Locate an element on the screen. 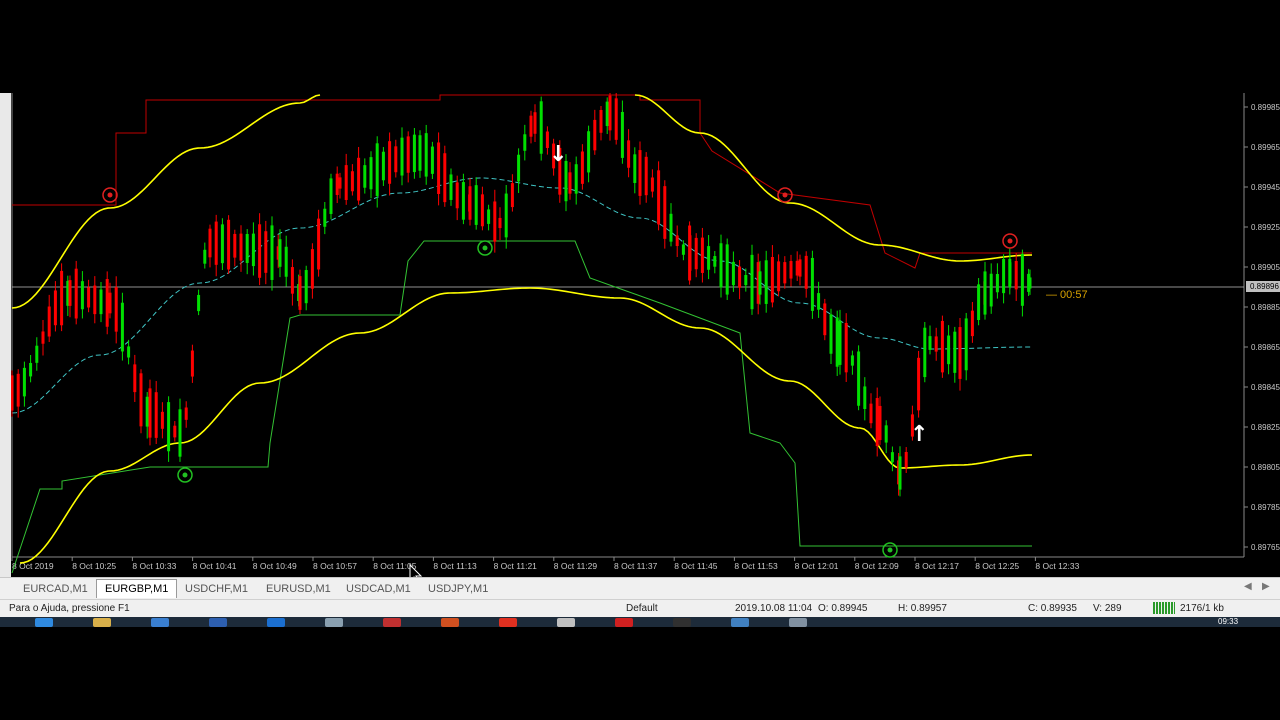  file-icon is located at coordinates (566, 622).